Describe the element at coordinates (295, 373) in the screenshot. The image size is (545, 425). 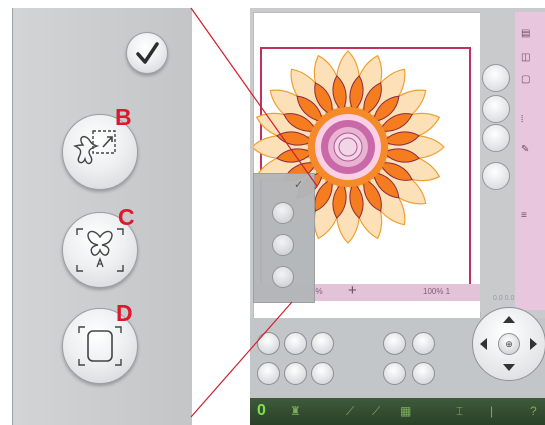
I see `mirror-end-button` at that location.